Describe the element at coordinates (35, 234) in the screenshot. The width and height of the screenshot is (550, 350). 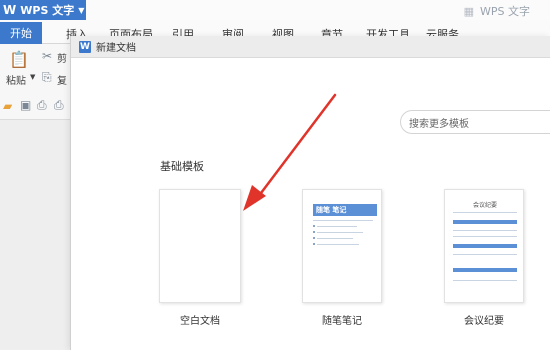
I see `document-background` at that location.